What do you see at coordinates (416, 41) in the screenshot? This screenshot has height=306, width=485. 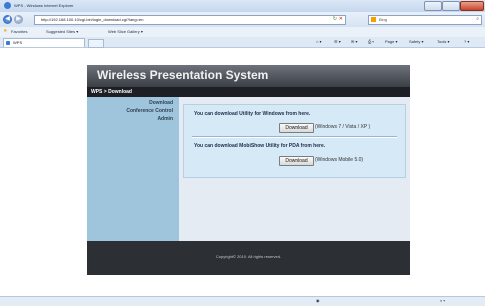 I see `safety-menu: Safety ▾` at bounding box center [416, 41].